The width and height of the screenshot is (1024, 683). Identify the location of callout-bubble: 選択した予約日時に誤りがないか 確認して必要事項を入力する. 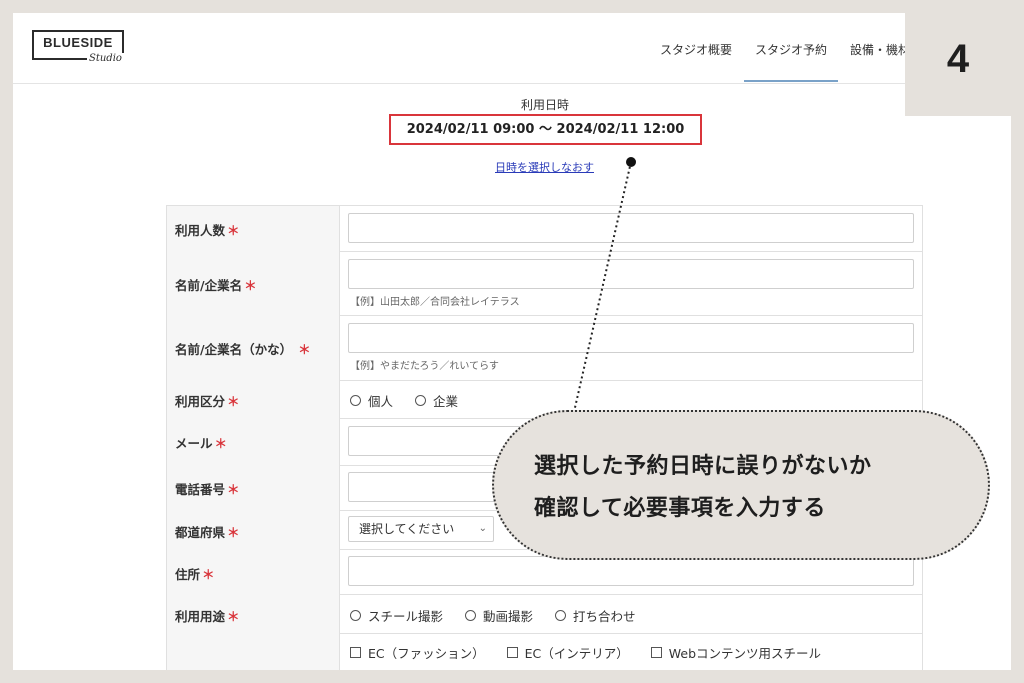
(741, 485).